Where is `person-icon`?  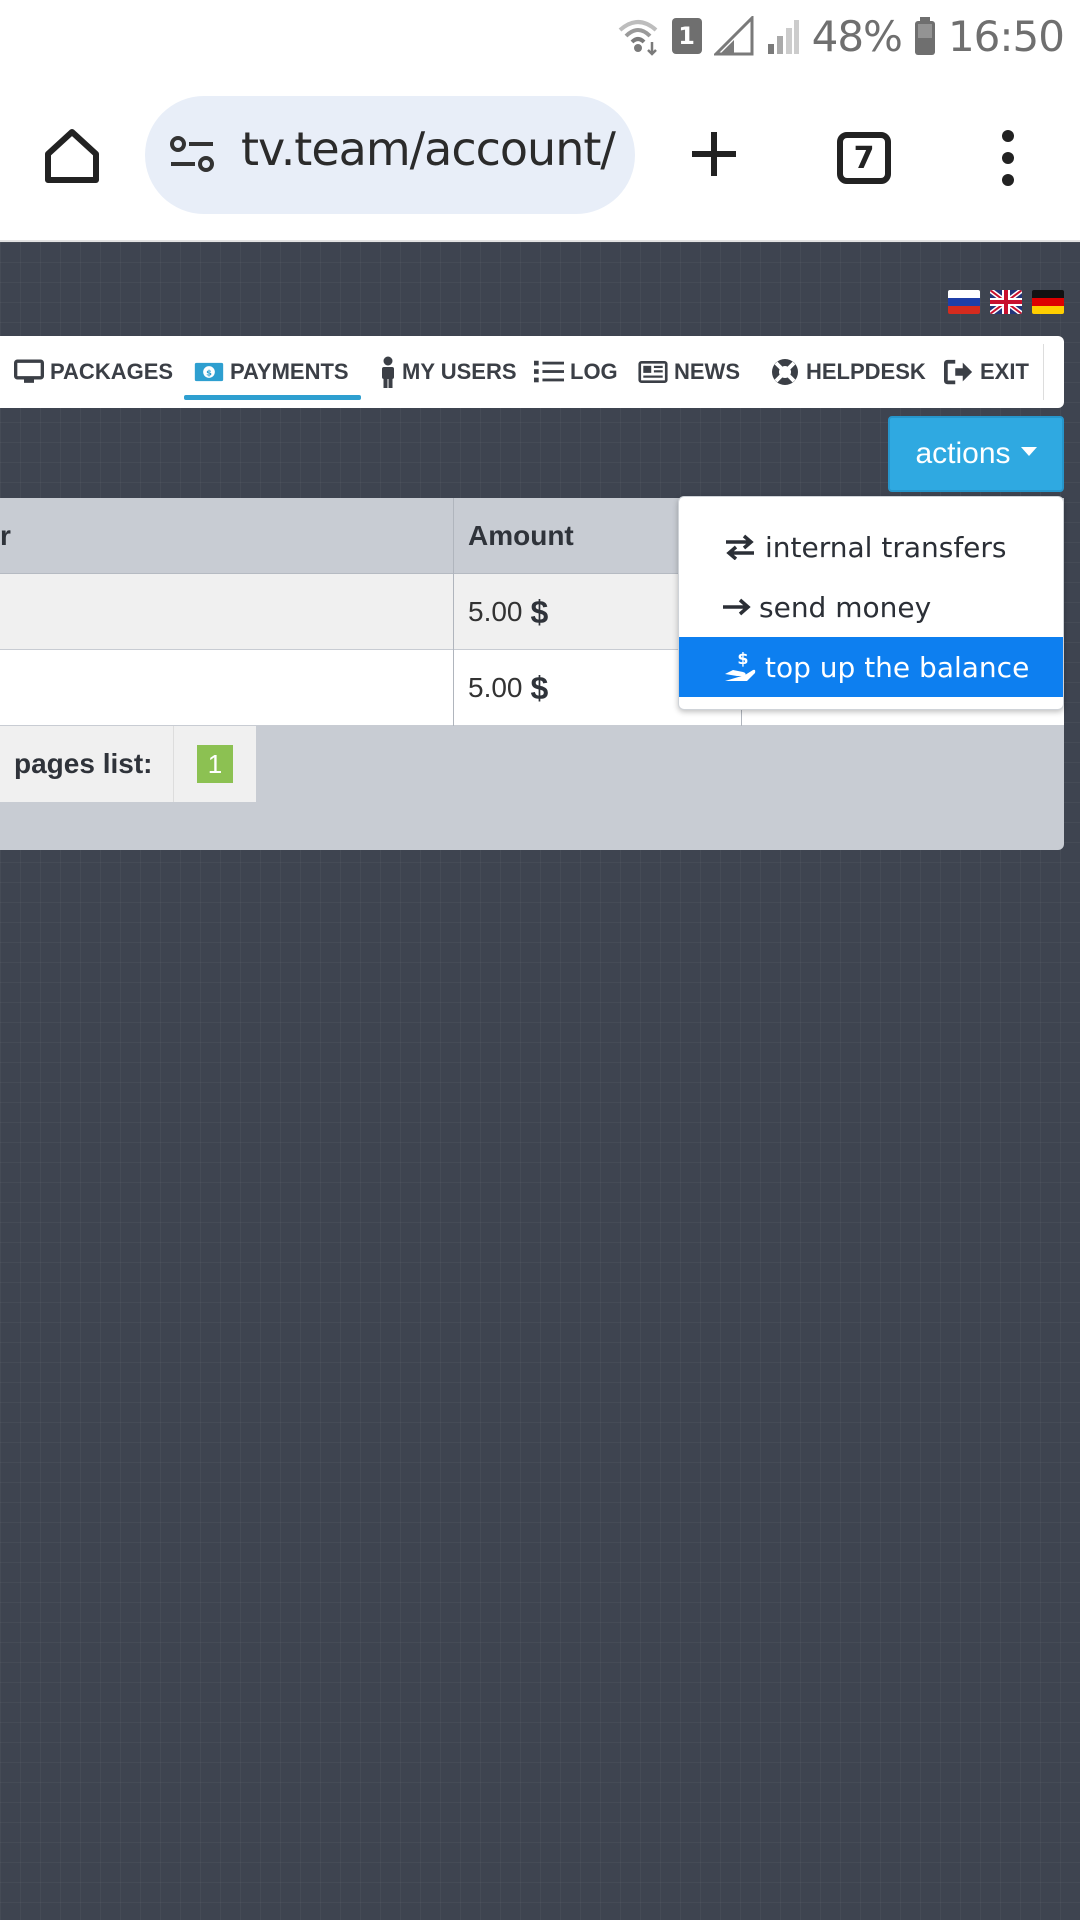
person-icon is located at coordinates (388, 372).